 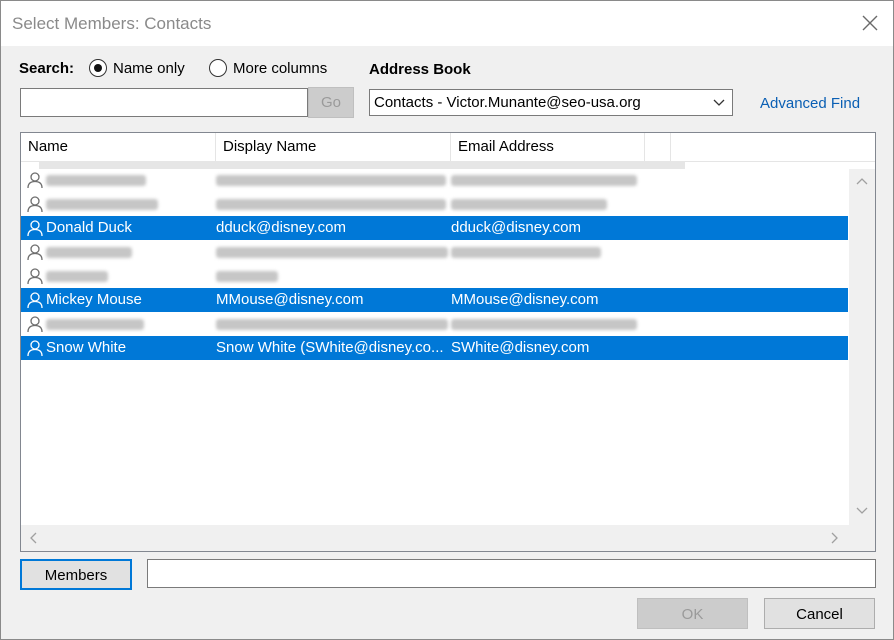 I want to click on row-cell-display: MMouse@disney.com, so click(x=290, y=299).